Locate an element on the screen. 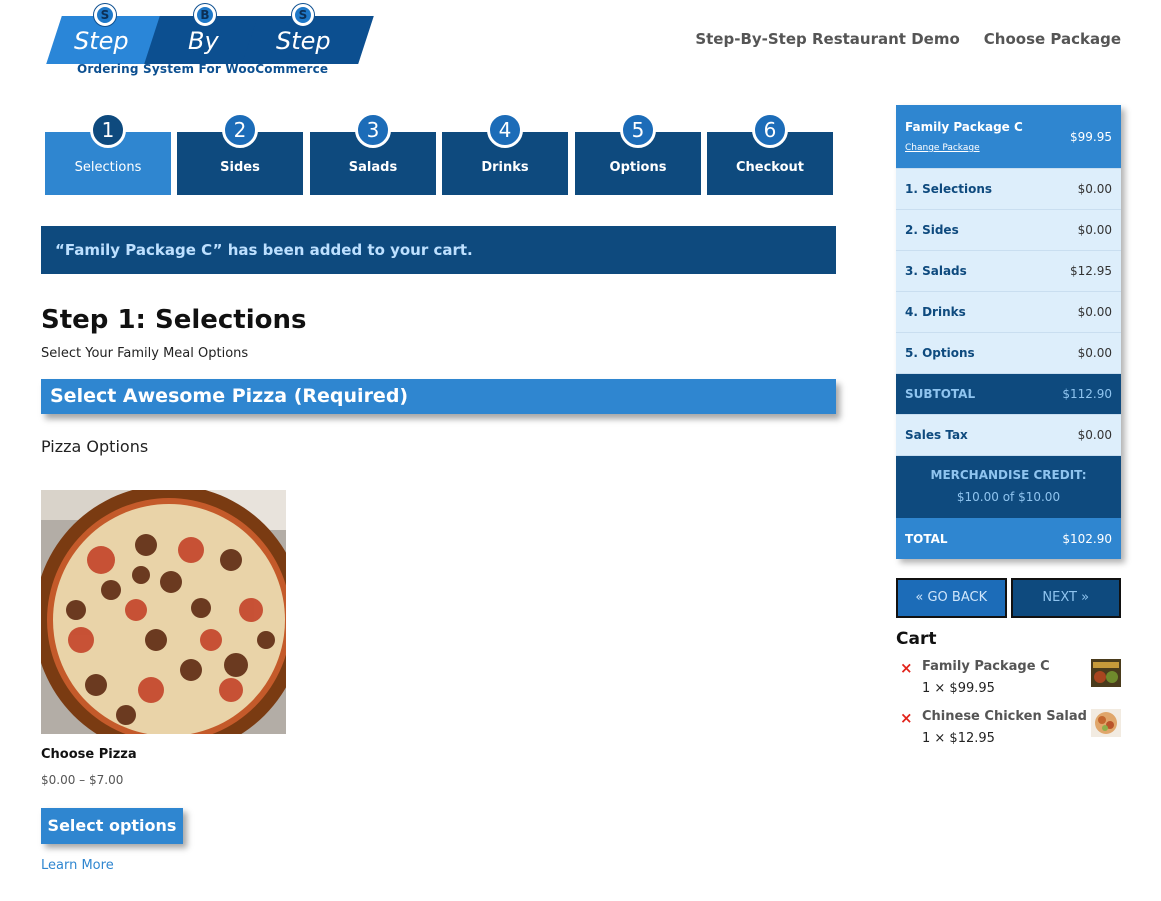  merchandise-credit: MERCHANDISE CREDIT: $10.00 of $10.00 is located at coordinates (1008, 487).